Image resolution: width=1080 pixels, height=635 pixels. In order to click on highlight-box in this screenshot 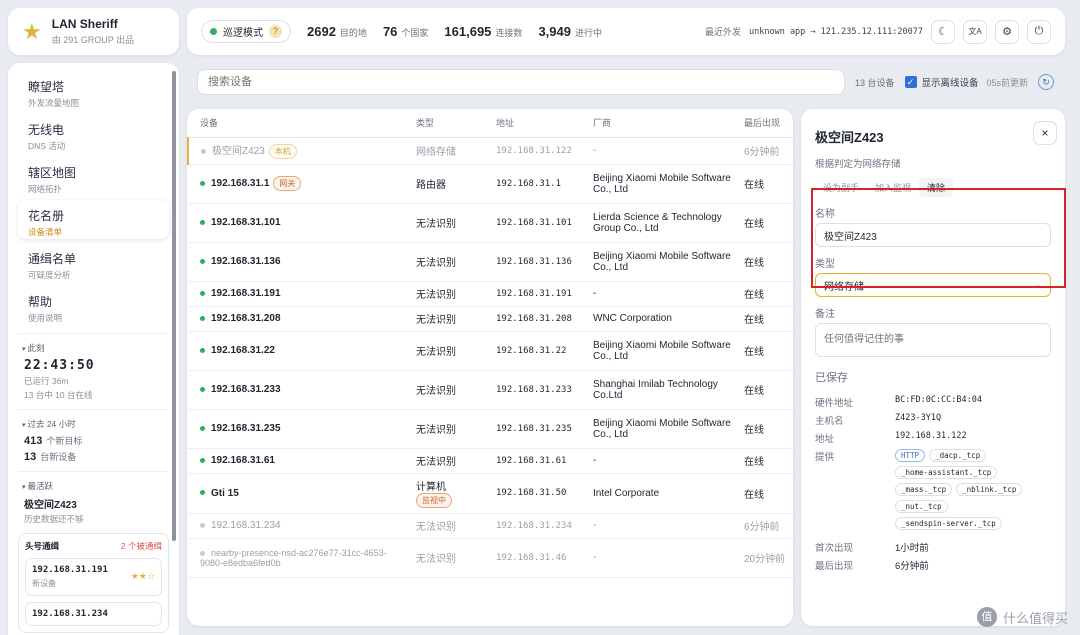, I will do `click(938, 238)`.